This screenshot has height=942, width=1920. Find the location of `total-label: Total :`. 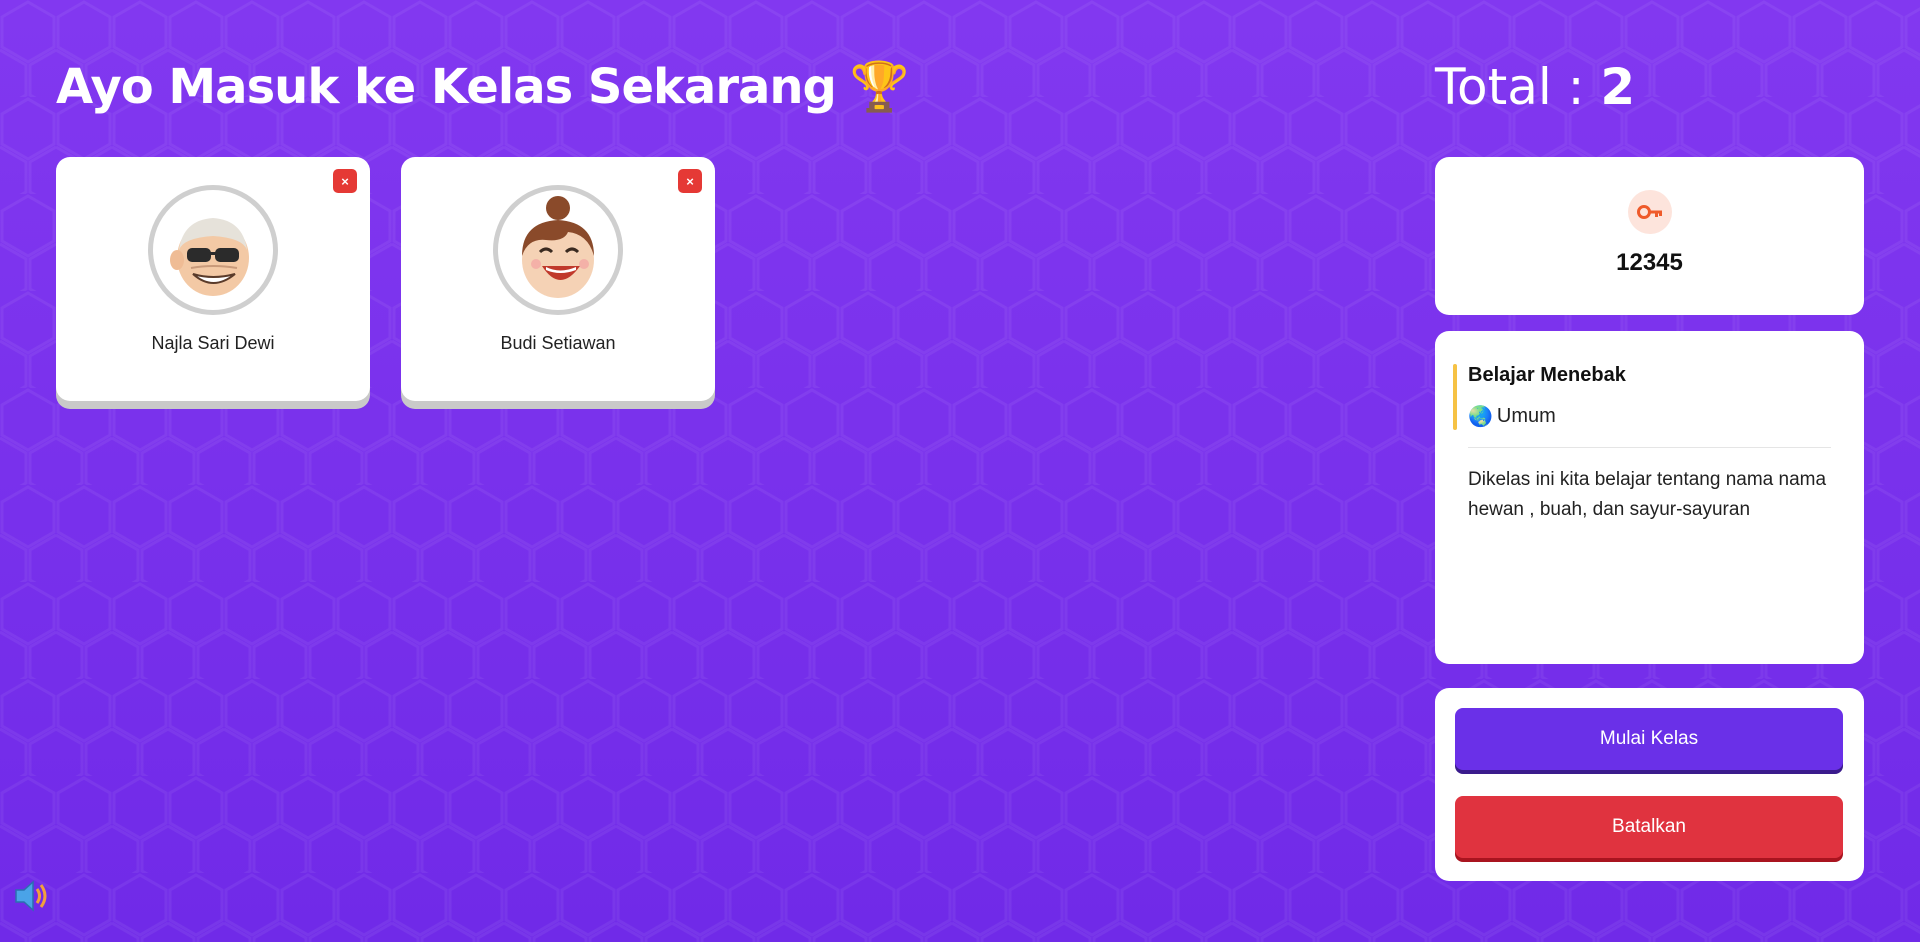

total-label: Total : is located at coordinates (1510, 87).